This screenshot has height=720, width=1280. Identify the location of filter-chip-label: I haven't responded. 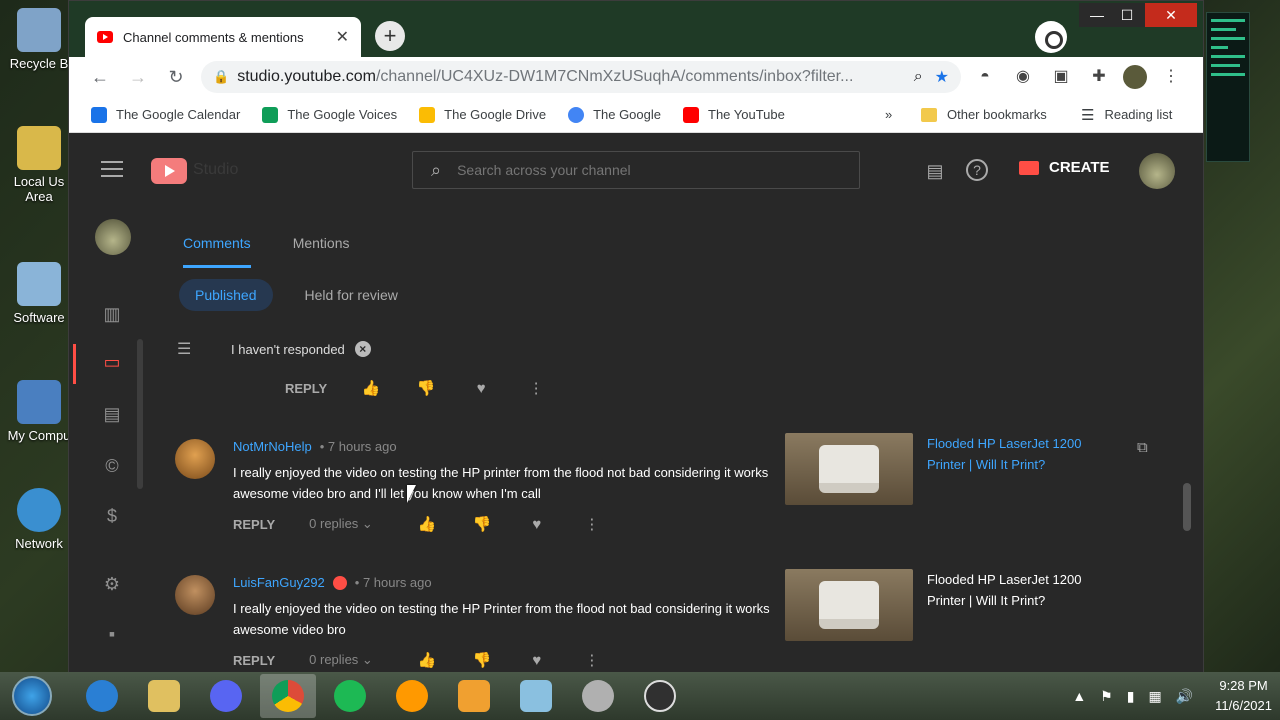
(288, 349).